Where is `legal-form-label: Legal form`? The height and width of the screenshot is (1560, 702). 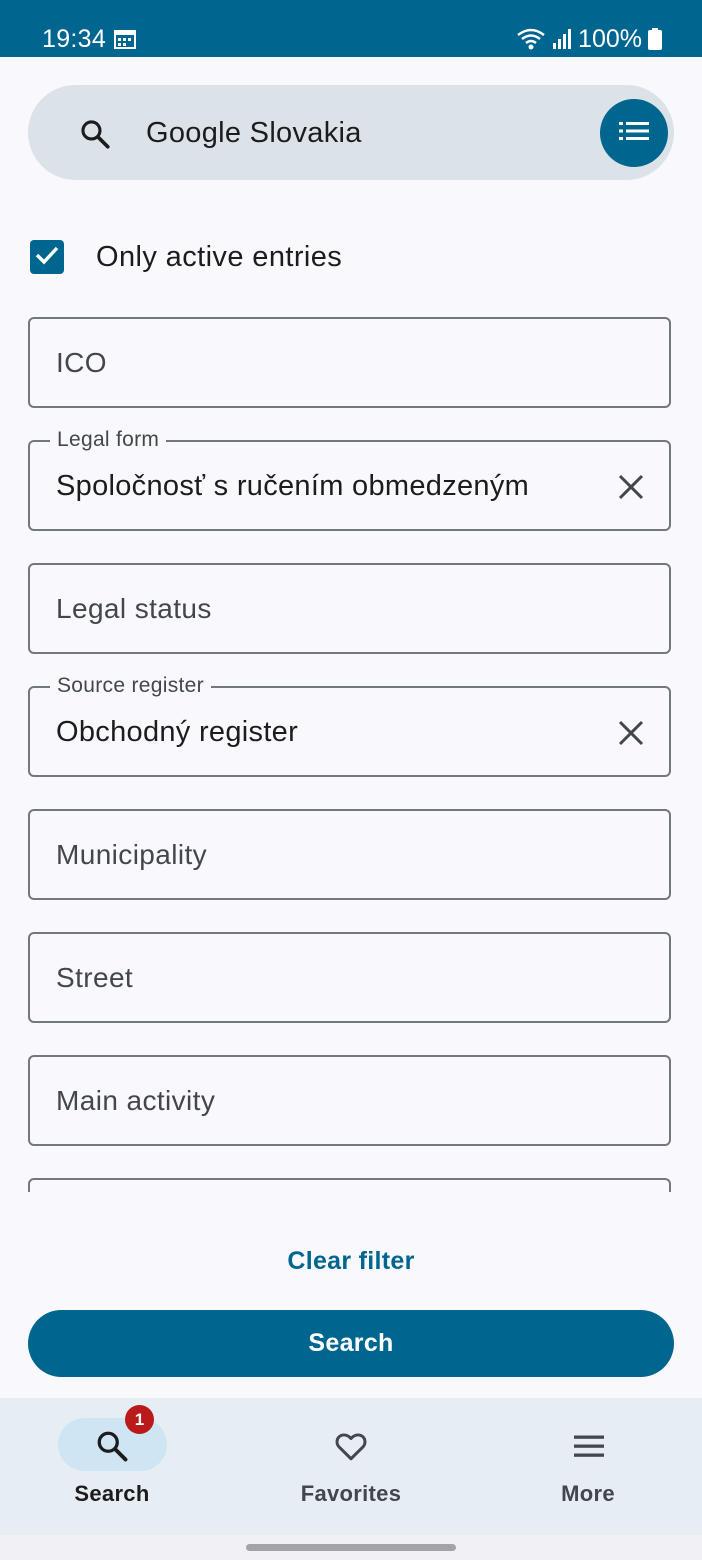
legal-form-label: Legal form is located at coordinates (108, 440).